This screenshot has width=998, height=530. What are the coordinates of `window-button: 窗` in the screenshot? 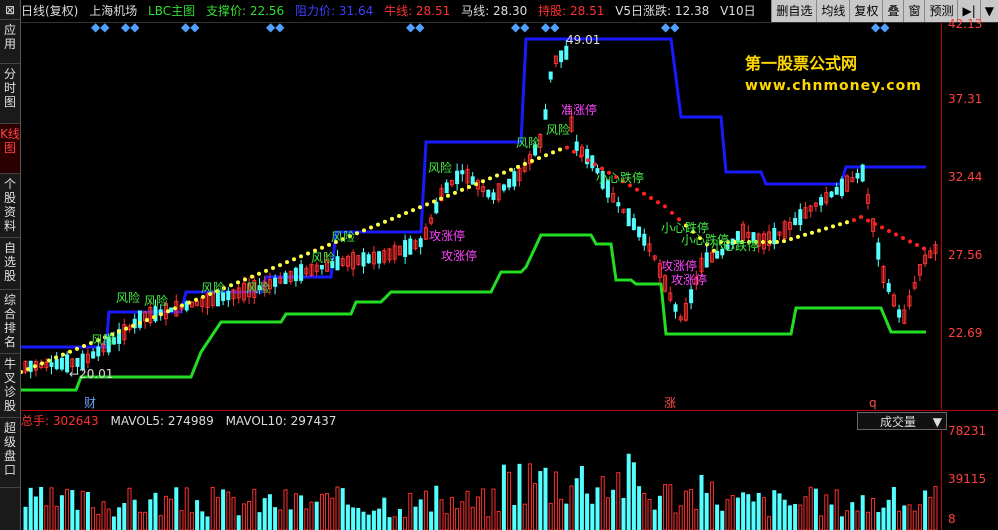 It's located at (913, 11).